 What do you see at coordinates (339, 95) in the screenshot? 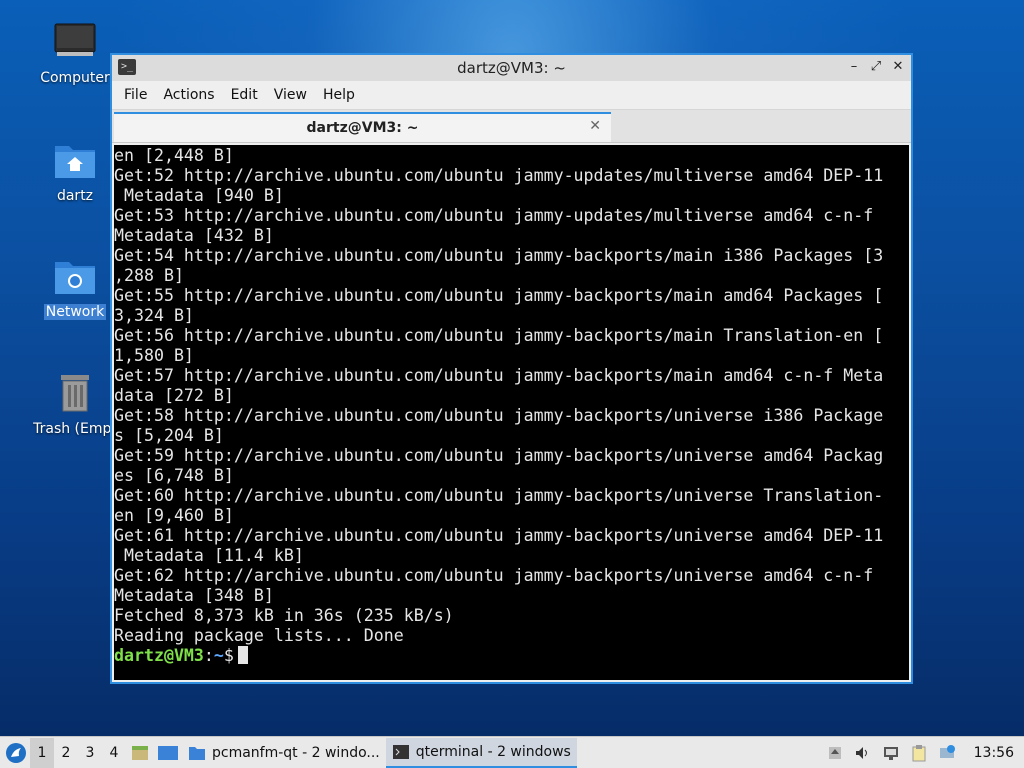
I see `menu-help: Help` at bounding box center [339, 95].